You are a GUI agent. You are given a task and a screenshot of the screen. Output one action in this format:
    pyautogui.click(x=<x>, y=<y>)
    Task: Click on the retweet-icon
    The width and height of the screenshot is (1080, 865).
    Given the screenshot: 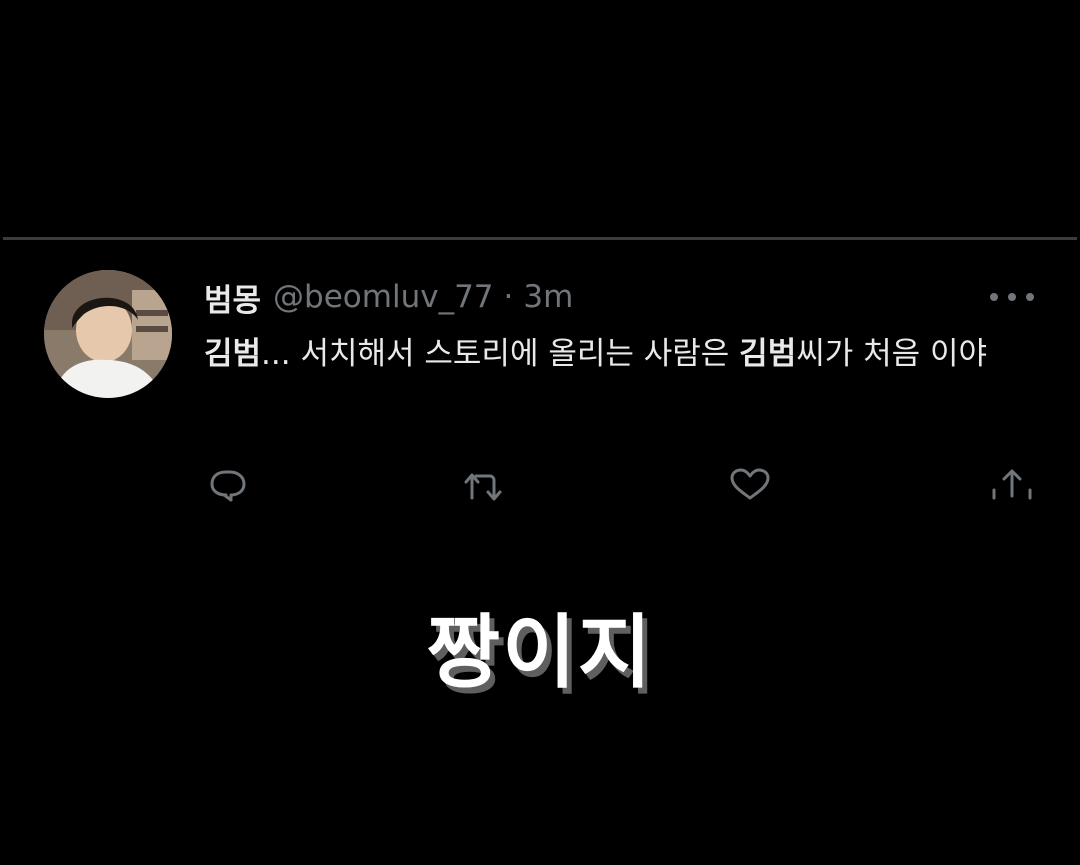 What is the action you would take?
    pyautogui.click(x=486, y=484)
    